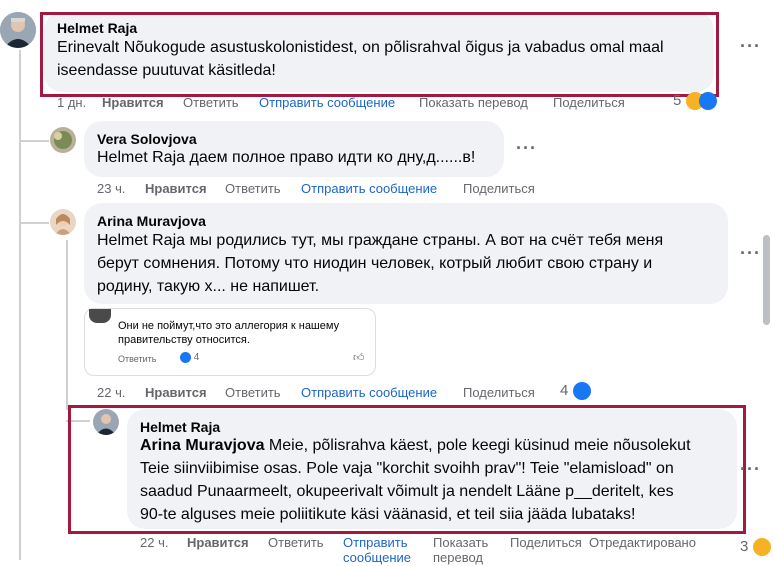 This screenshot has height=566, width=773. What do you see at coordinates (761, 547) in the screenshot?
I see `haha-reaction-icon` at bounding box center [761, 547].